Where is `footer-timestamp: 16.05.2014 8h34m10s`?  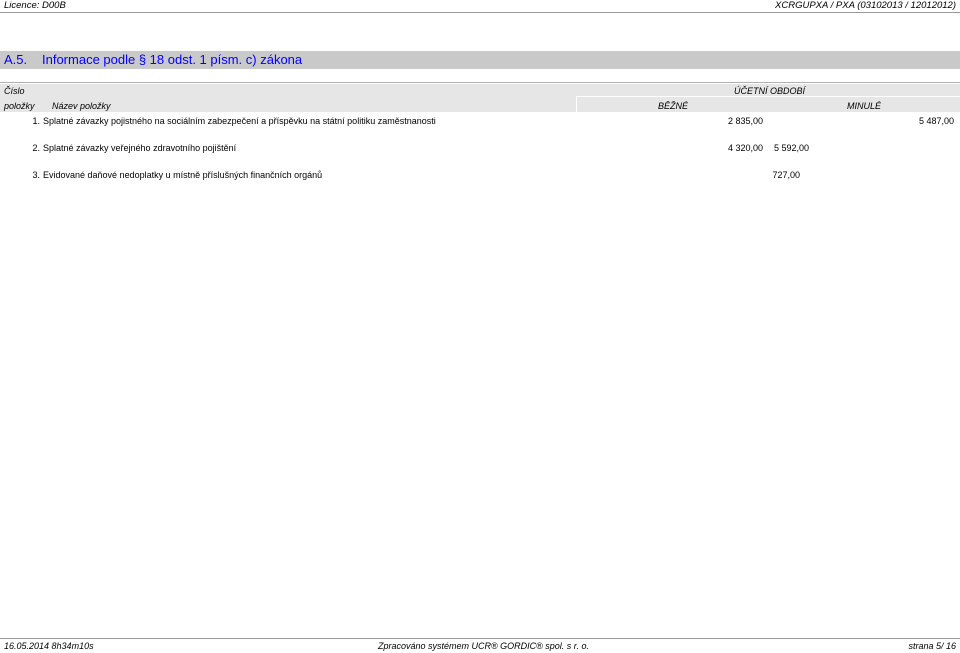 footer-timestamp: 16.05.2014 8h34m10s is located at coordinates (49, 646).